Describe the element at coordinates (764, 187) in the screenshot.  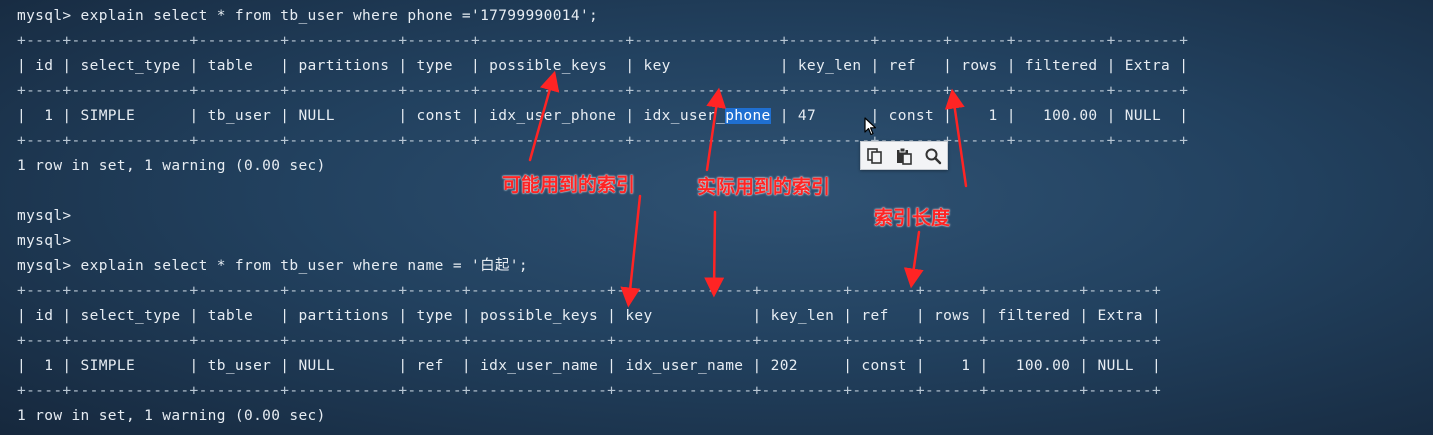
I see `annotation-key: 实际用到的索引` at that location.